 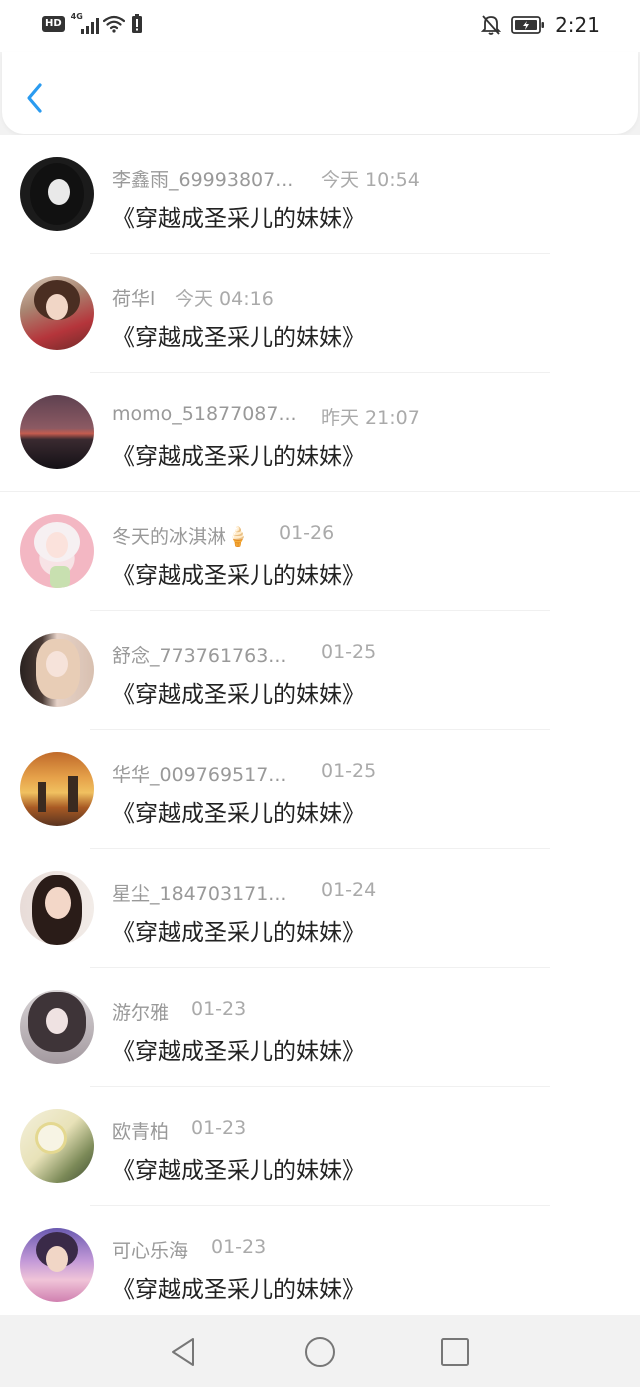 What do you see at coordinates (320, 1146) in the screenshot?
I see `list-item: 欧青柏 01-23 《穿越成圣采儿的妹妹》` at bounding box center [320, 1146].